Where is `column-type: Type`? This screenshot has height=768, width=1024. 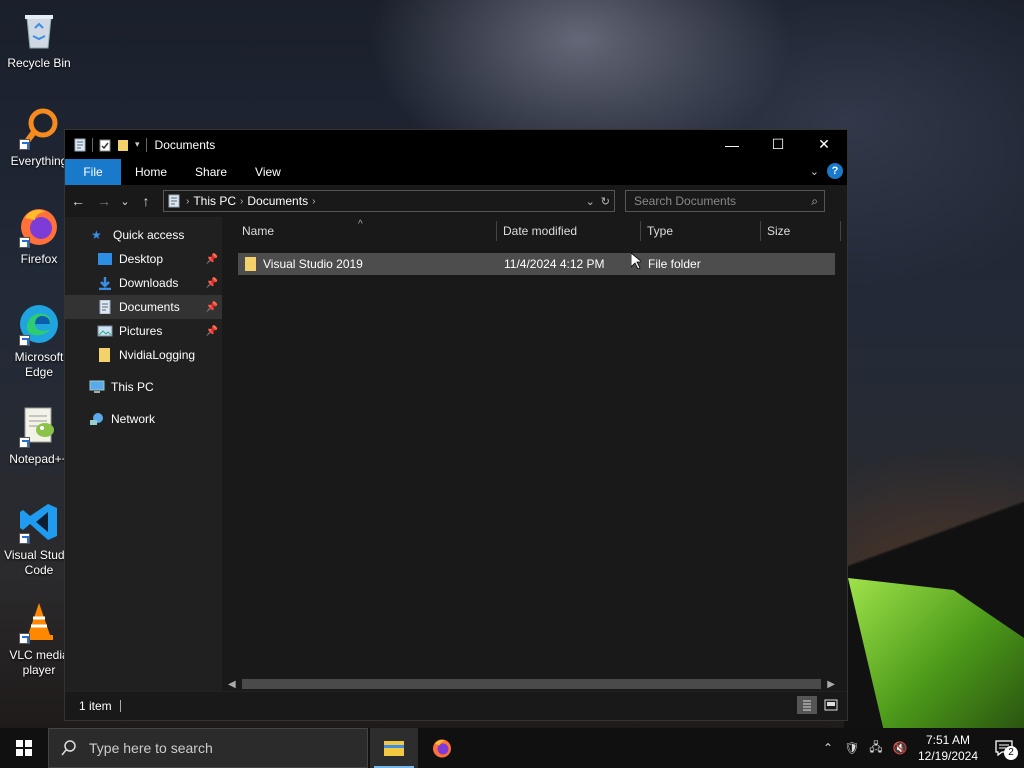 column-type: Type is located at coordinates (701, 231).